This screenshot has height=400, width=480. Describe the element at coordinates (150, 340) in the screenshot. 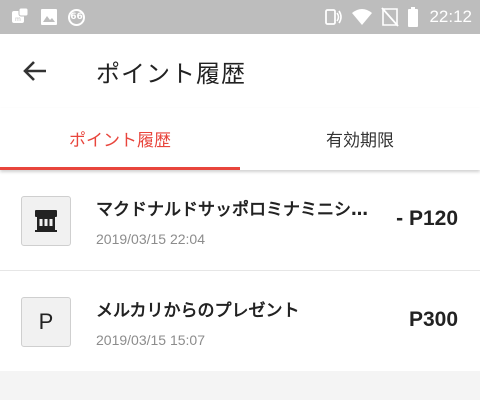

I see `history-item-date: 2019/03/15 15:07` at that location.